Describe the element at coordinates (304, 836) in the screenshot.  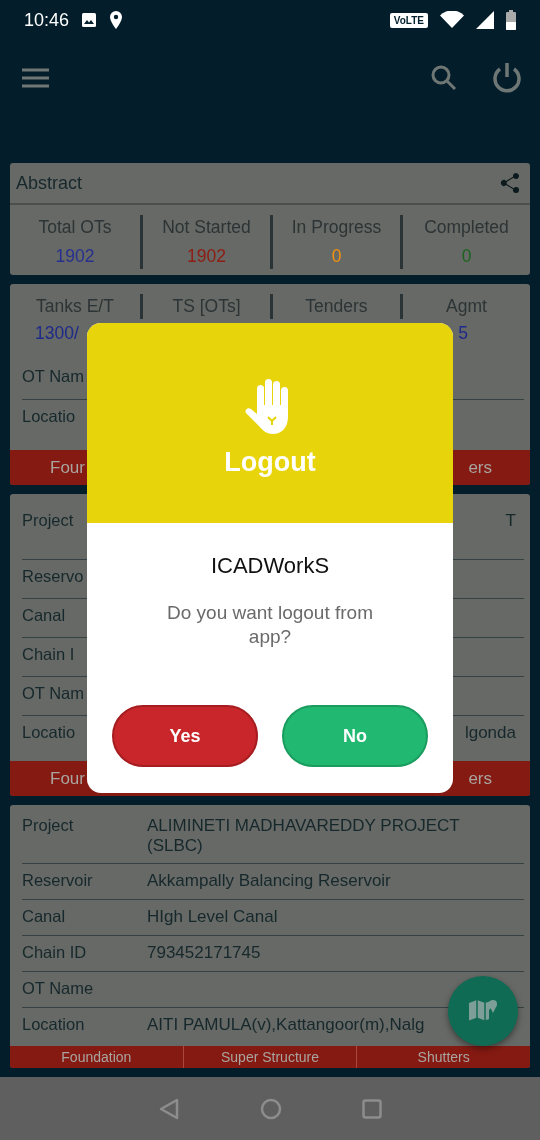
I see `field-value: ALIMINETI MADHAVAREDDY PROJECT (SLBC)` at that location.